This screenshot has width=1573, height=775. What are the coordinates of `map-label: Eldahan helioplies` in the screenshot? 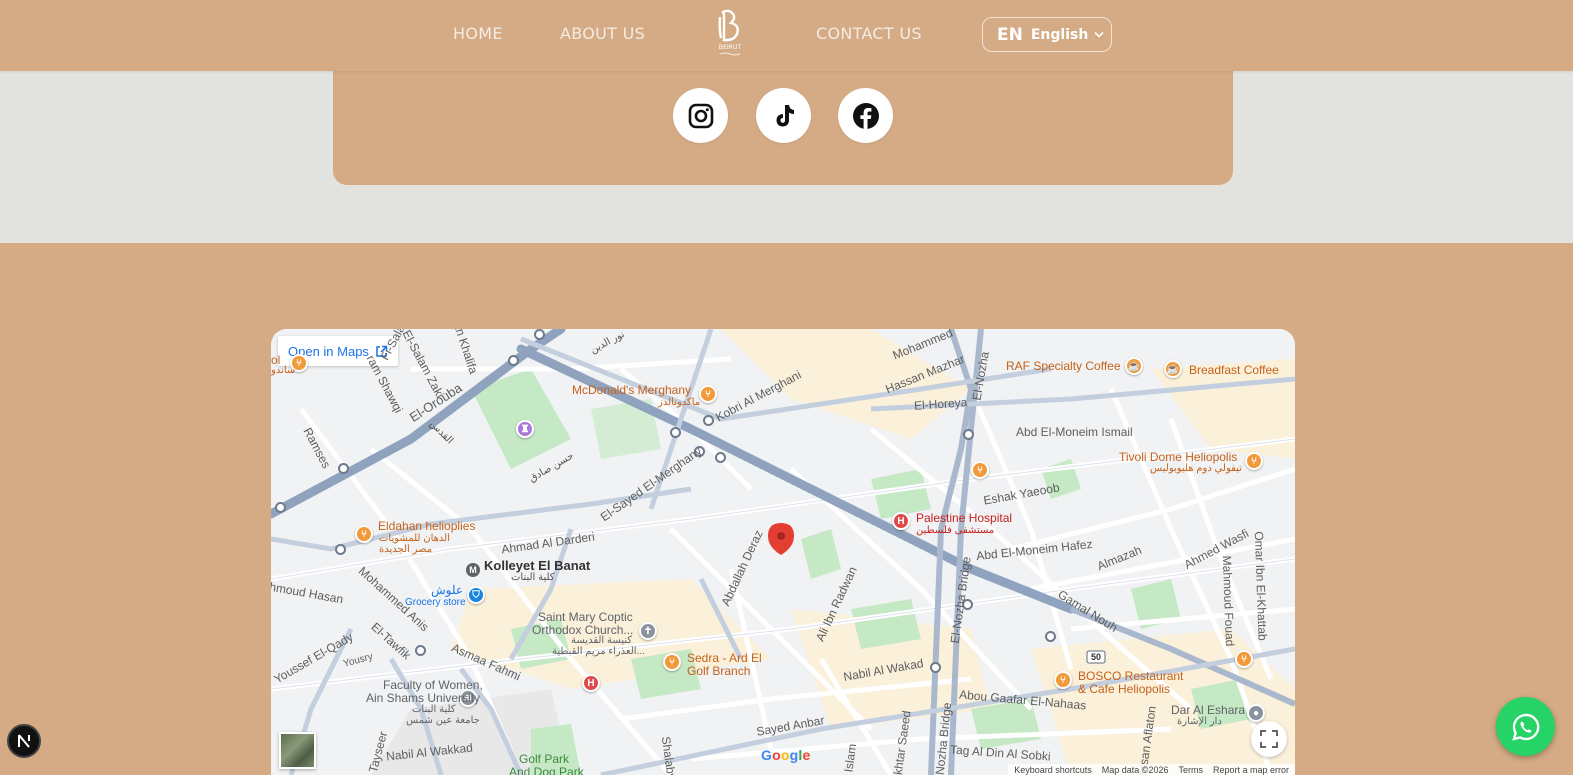 It's located at (427, 526).